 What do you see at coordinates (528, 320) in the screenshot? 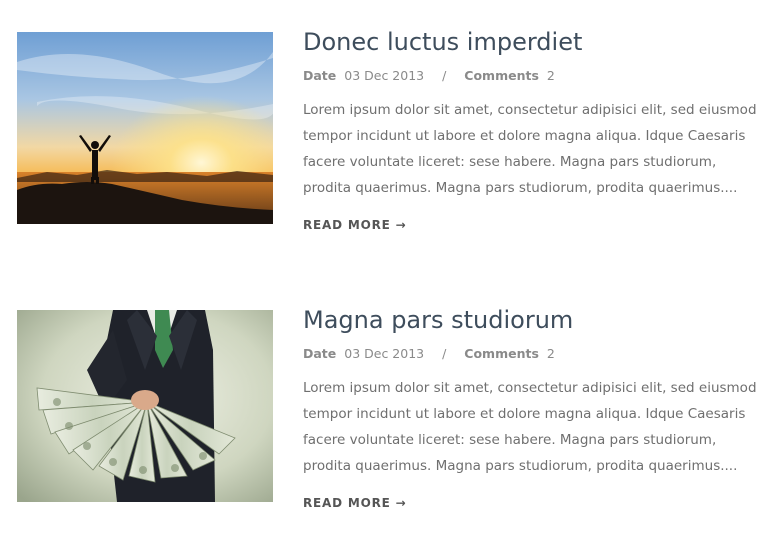
I see `post-title: Magna pars studiorum` at bounding box center [528, 320].